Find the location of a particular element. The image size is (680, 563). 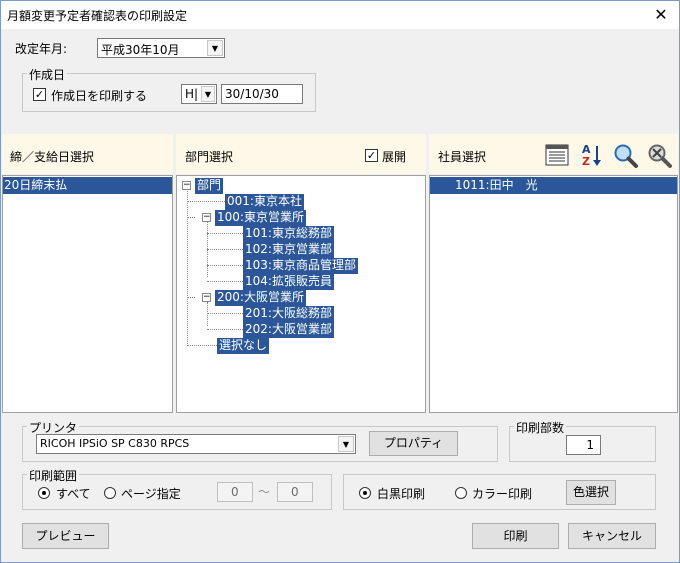

page-to-value: 0 is located at coordinates (295, 492).